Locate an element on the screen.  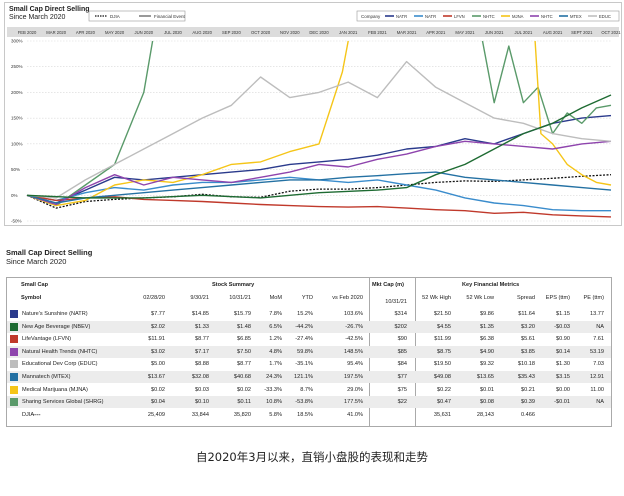
row-value: 177.5% is located at coordinates (353, 402).